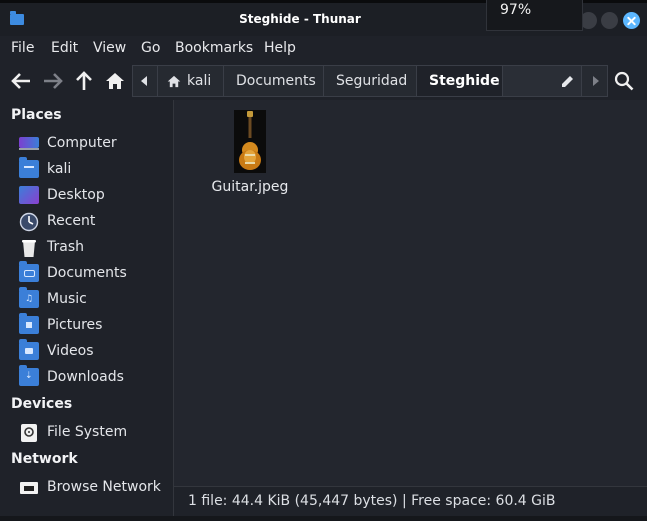 Image resolution: width=647 pixels, height=521 pixels. Describe the element at coordinates (29, 487) in the screenshot. I see `network-icon` at that location.